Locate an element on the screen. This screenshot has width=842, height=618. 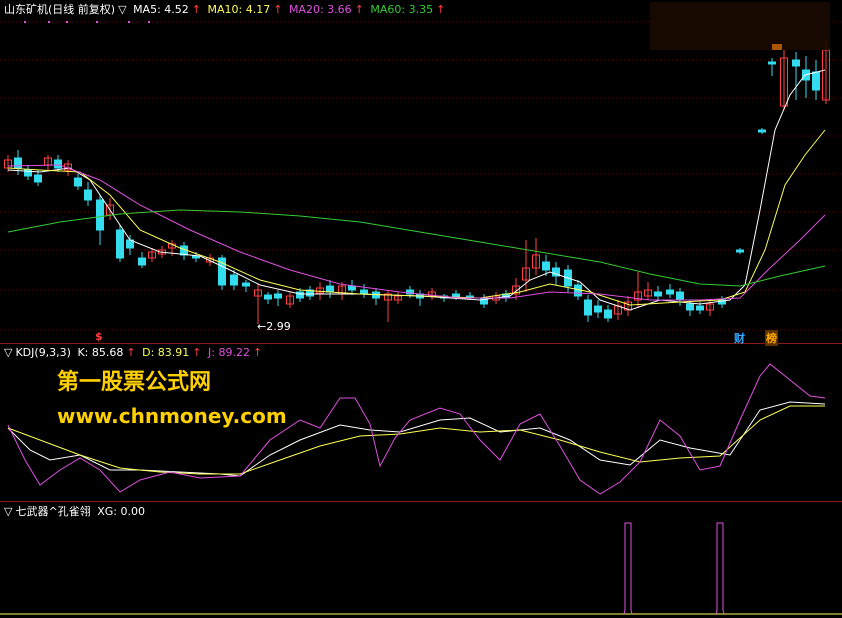
ma10-label: MA10: 4.17 is located at coordinates (239, 9).